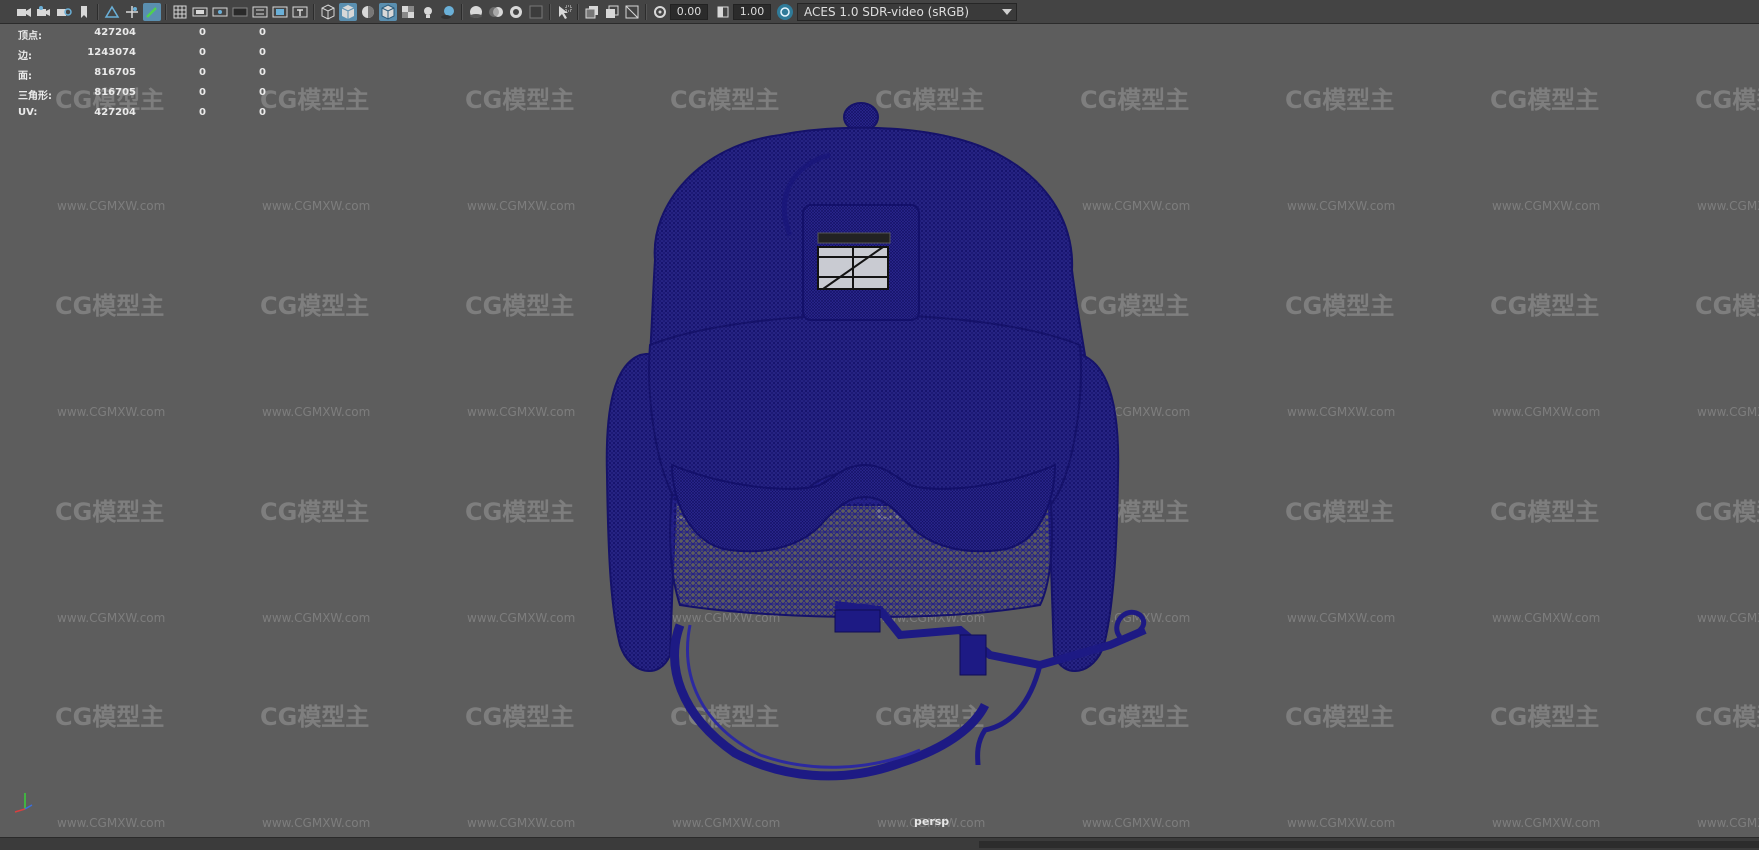  Describe the element at coordinates (300, 12) in the screenshot. I see `safe-title-icon` at that location.